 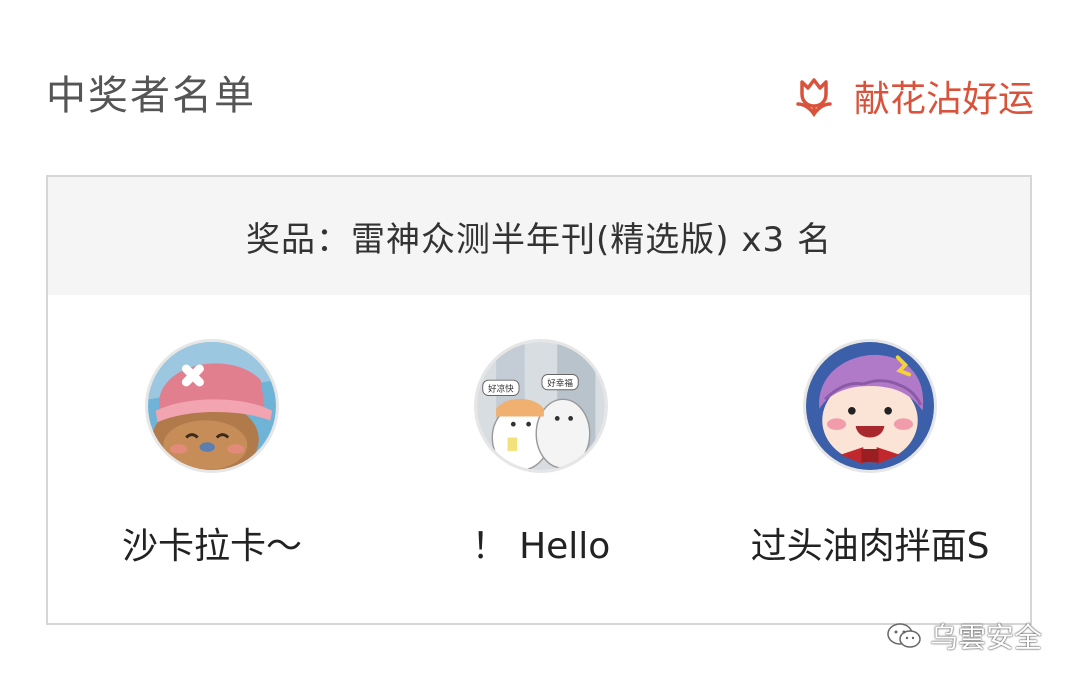 What do you see at coordinates (539, 239) in the screenshot?
I see `prize-text: 奖品：雷神众测半年刊(精选版) x3 名` at bounding box center [539, 239].